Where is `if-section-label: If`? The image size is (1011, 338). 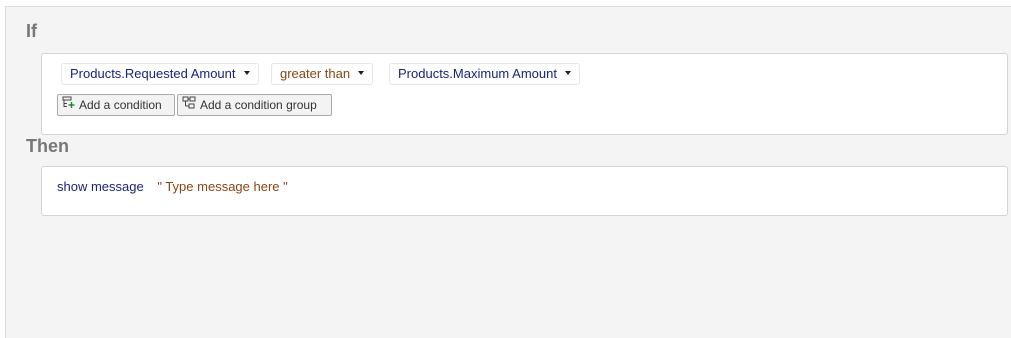 if-section-label: If is located at coordinates (31, 31).